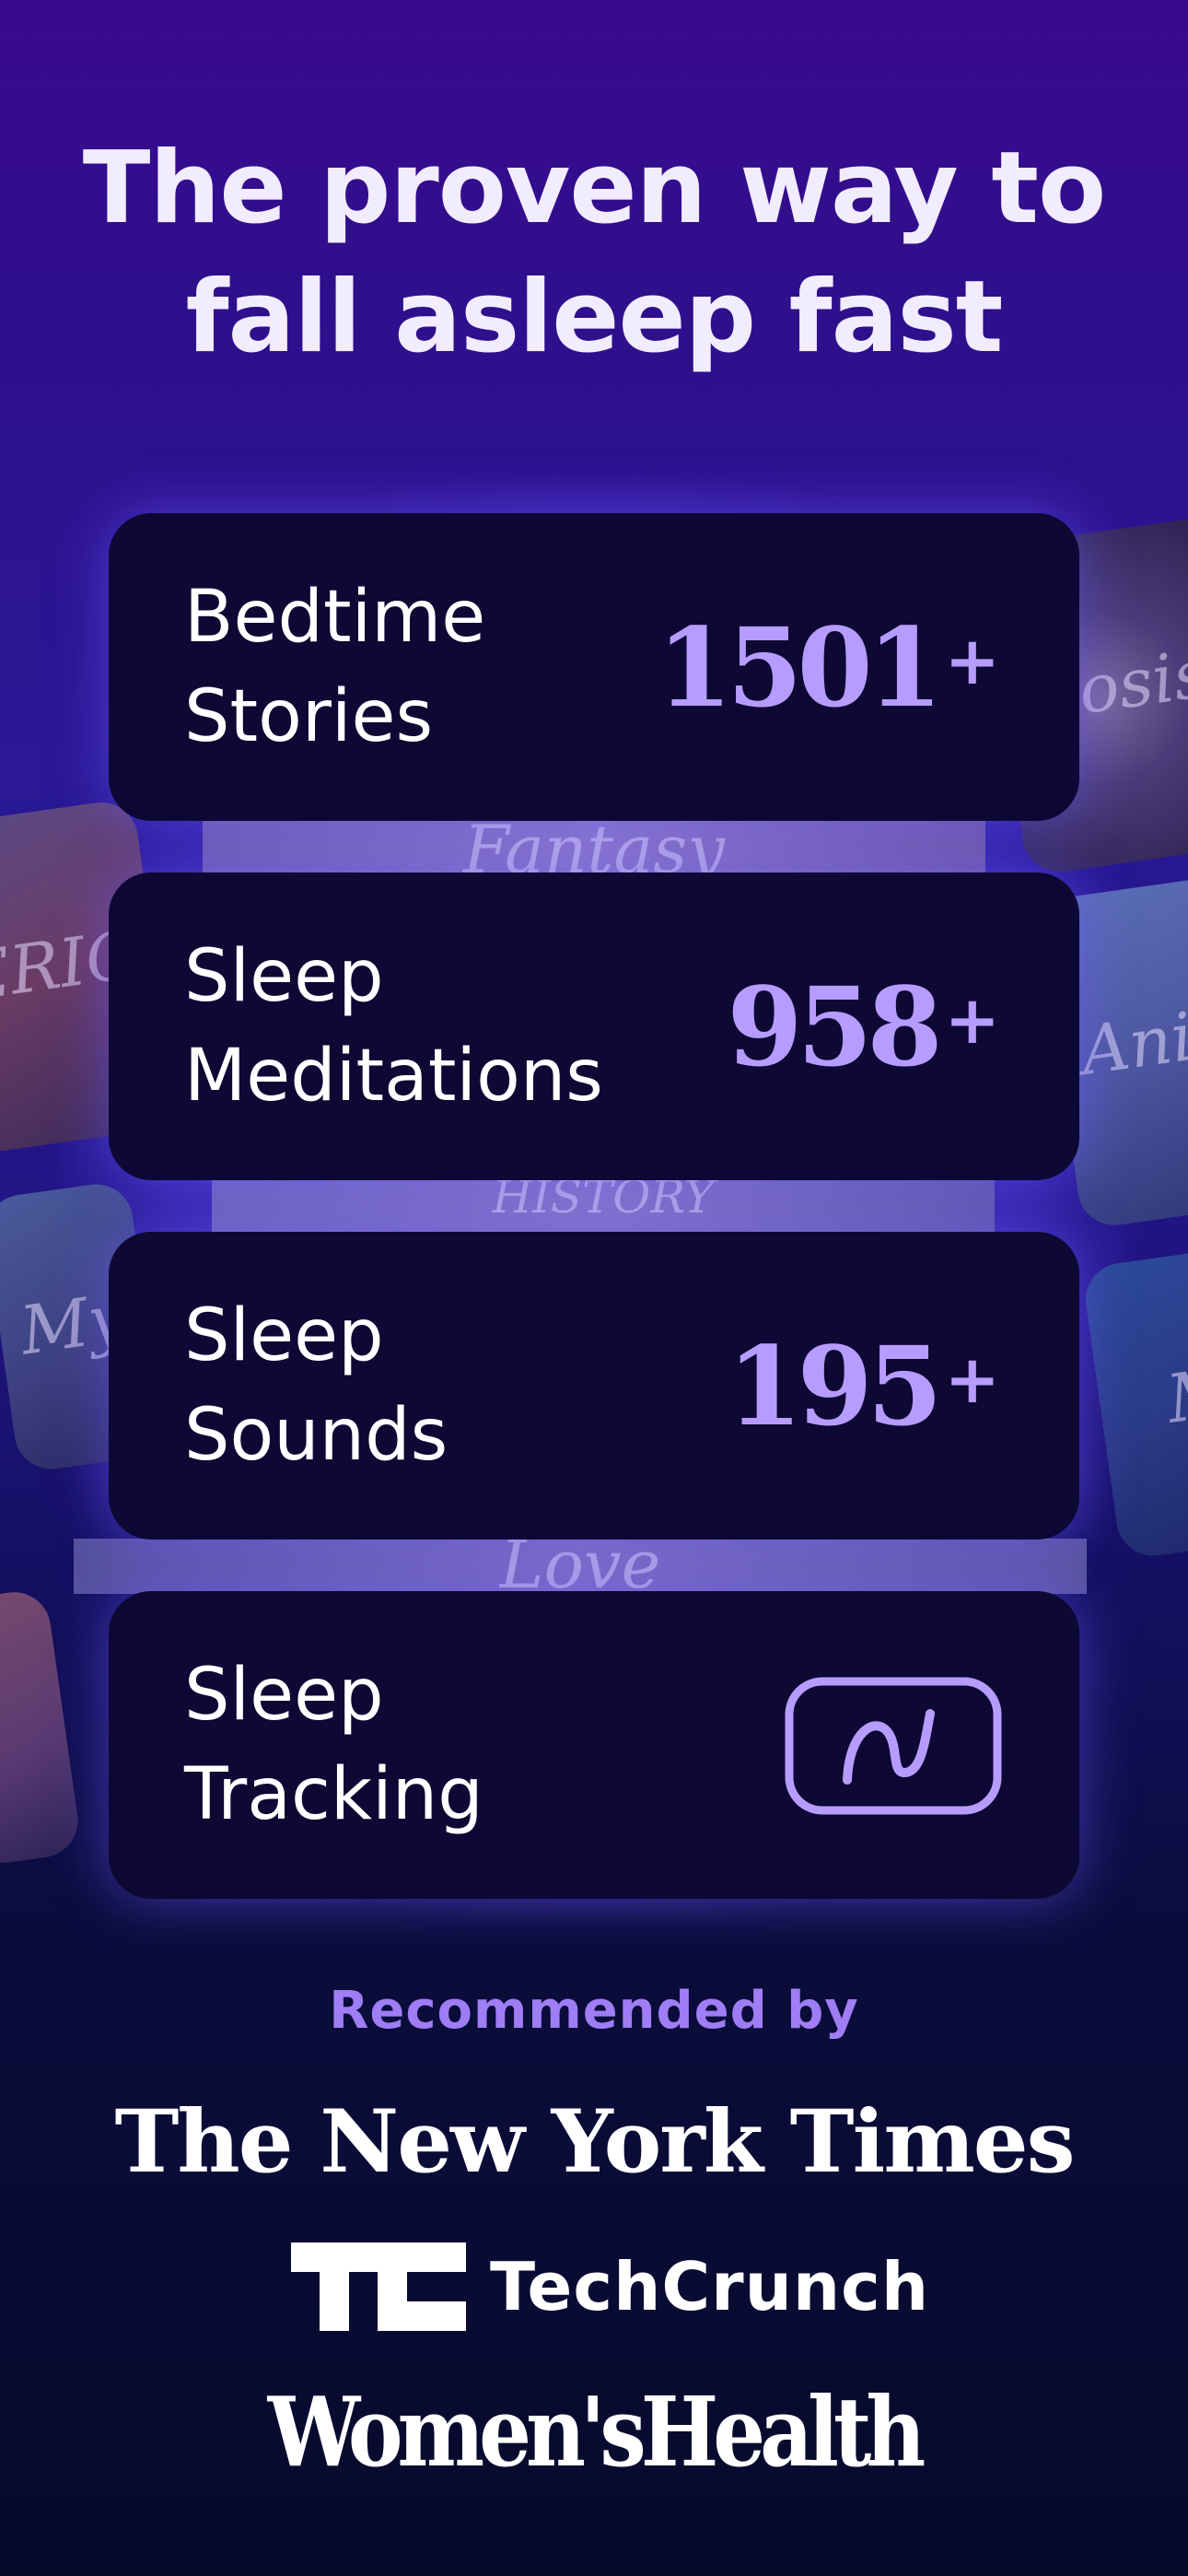  I want to click on headline-line-2: fall asleep fast, so click(594, 317).